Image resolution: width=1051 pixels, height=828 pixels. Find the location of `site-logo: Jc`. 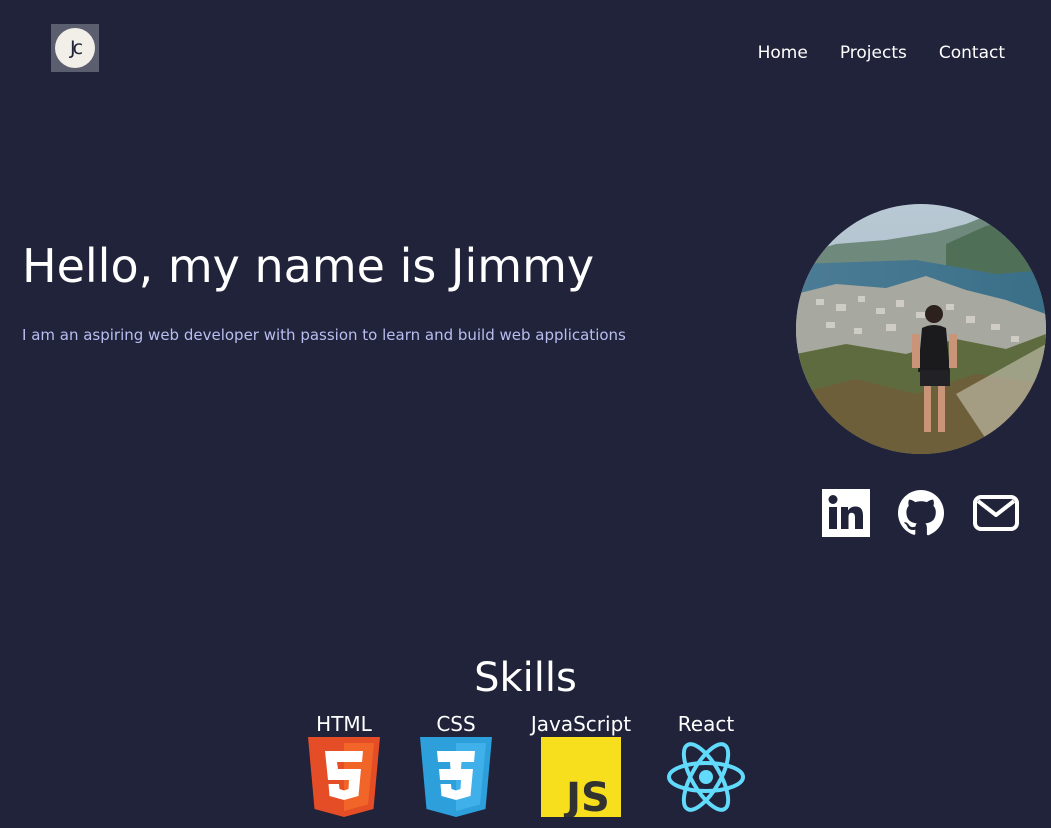

site-logo: Jc is located at coordinates (75, 48).